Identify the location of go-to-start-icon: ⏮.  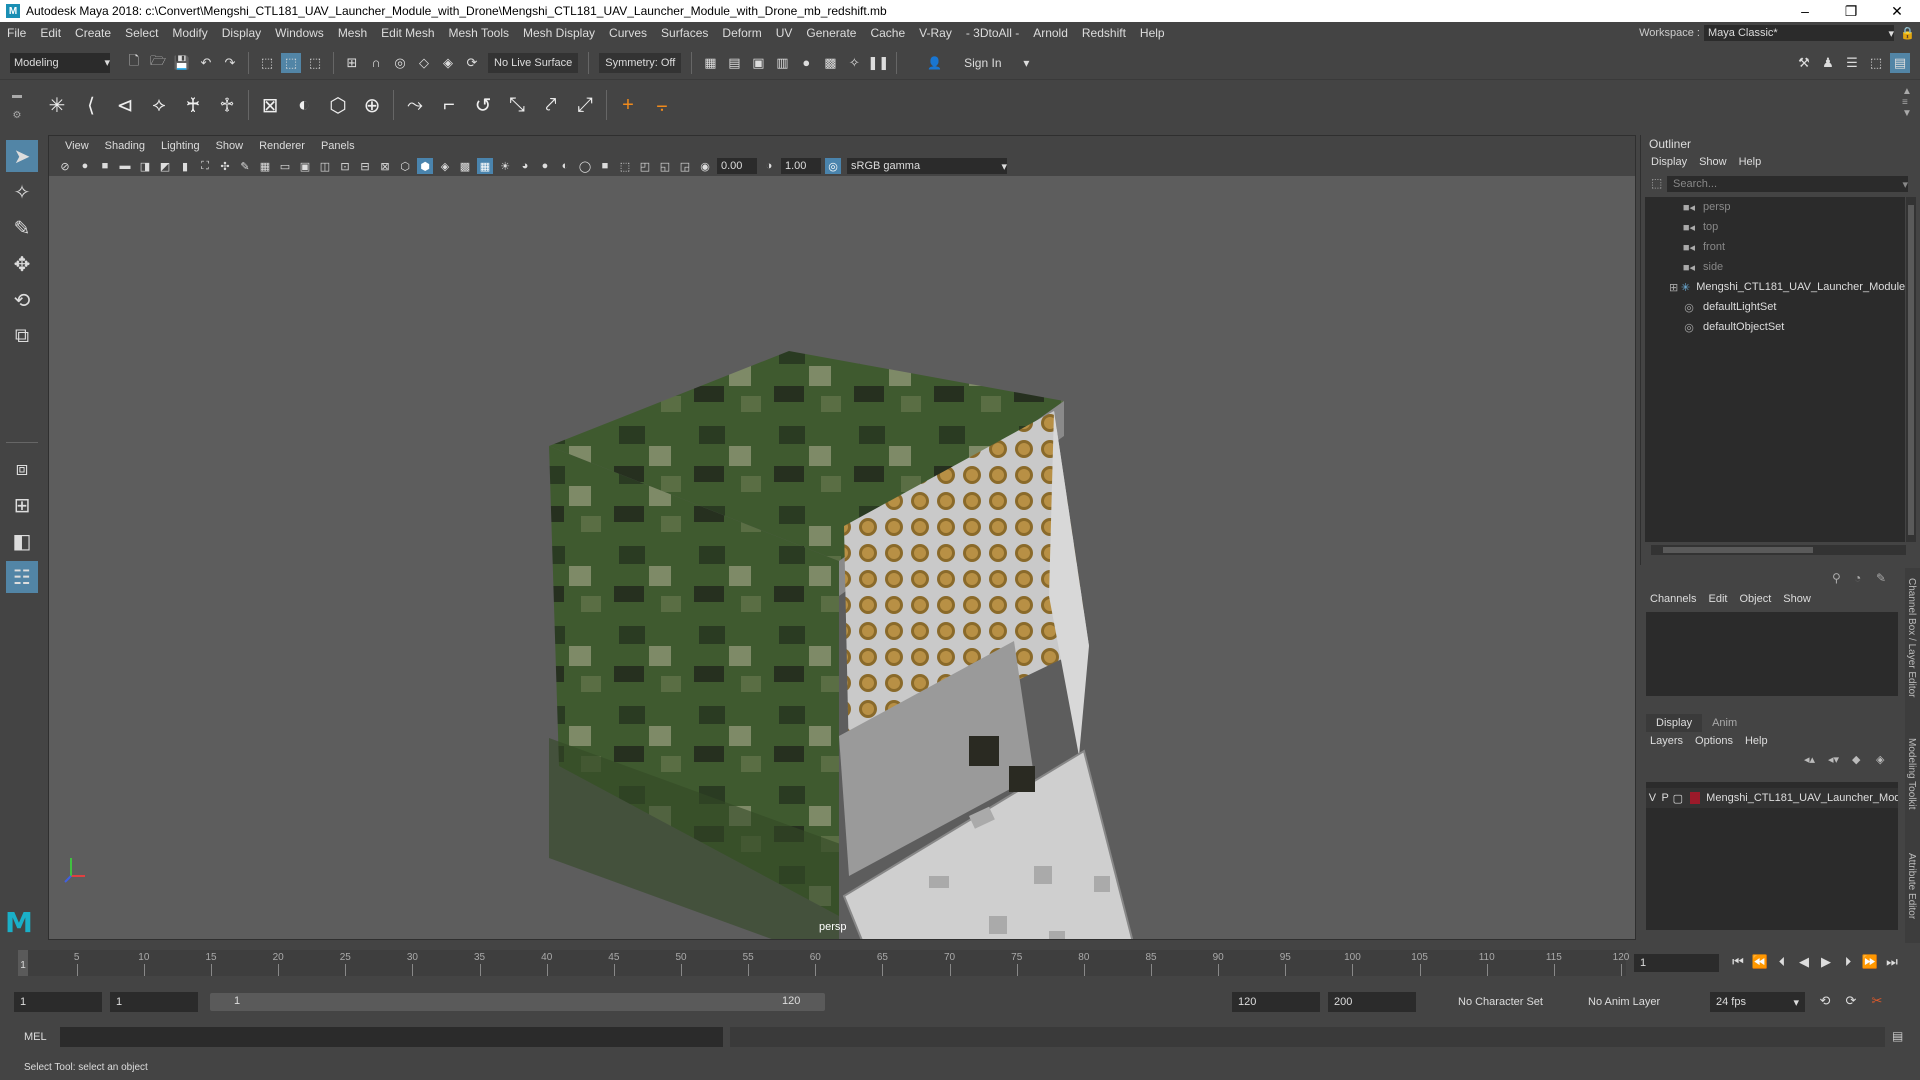
(1738, 963).